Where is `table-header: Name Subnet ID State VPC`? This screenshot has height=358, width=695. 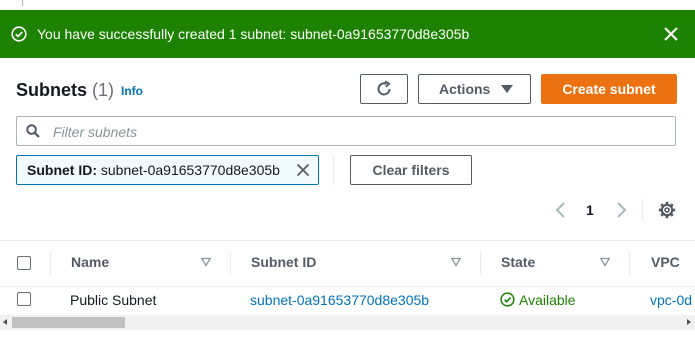 table-header: Name Subnet ID State VPC is located at coordinates (347, 263).